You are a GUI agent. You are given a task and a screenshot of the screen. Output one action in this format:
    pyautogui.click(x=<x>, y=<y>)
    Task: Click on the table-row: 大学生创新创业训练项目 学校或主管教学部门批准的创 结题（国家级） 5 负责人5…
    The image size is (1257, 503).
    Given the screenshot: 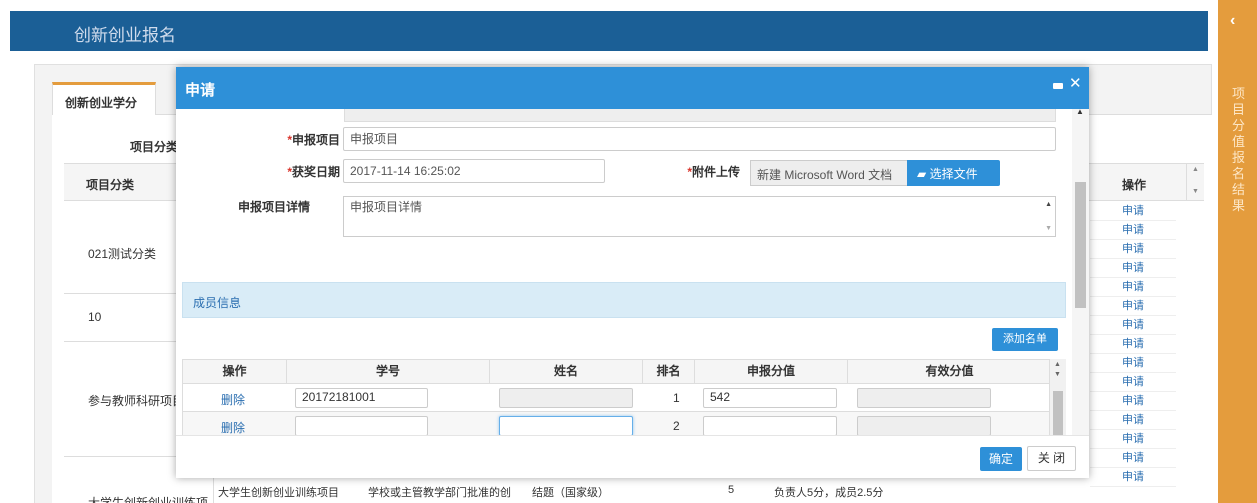 What is the action you would take?
    pyautogui.click(x=551, y=491)
    